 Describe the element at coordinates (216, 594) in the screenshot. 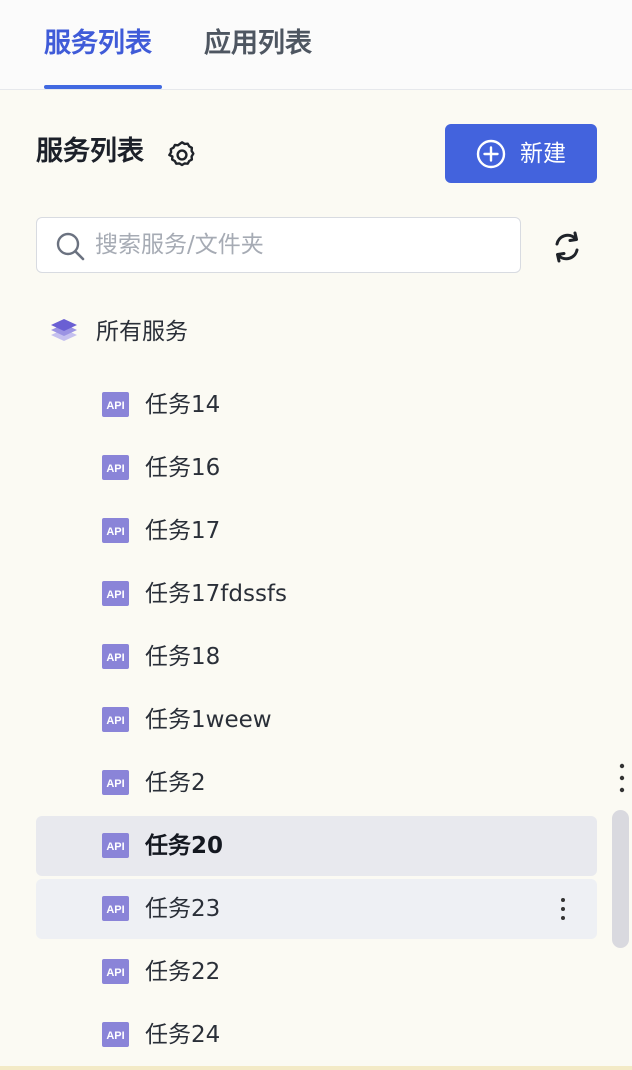

I see `service-name: 任务17fdssfs` at that location.